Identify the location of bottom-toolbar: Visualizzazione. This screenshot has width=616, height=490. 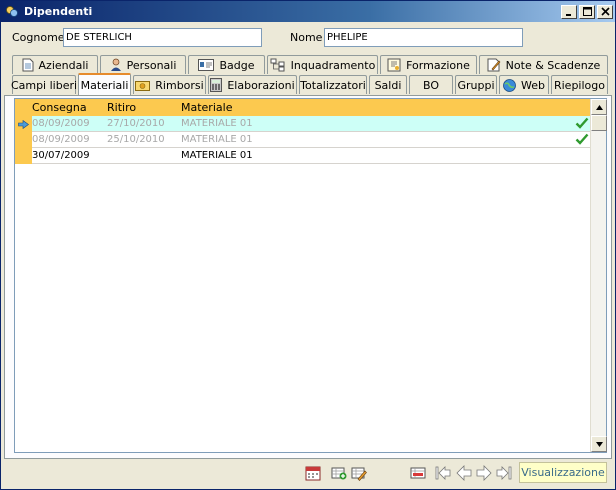
(308, 475).